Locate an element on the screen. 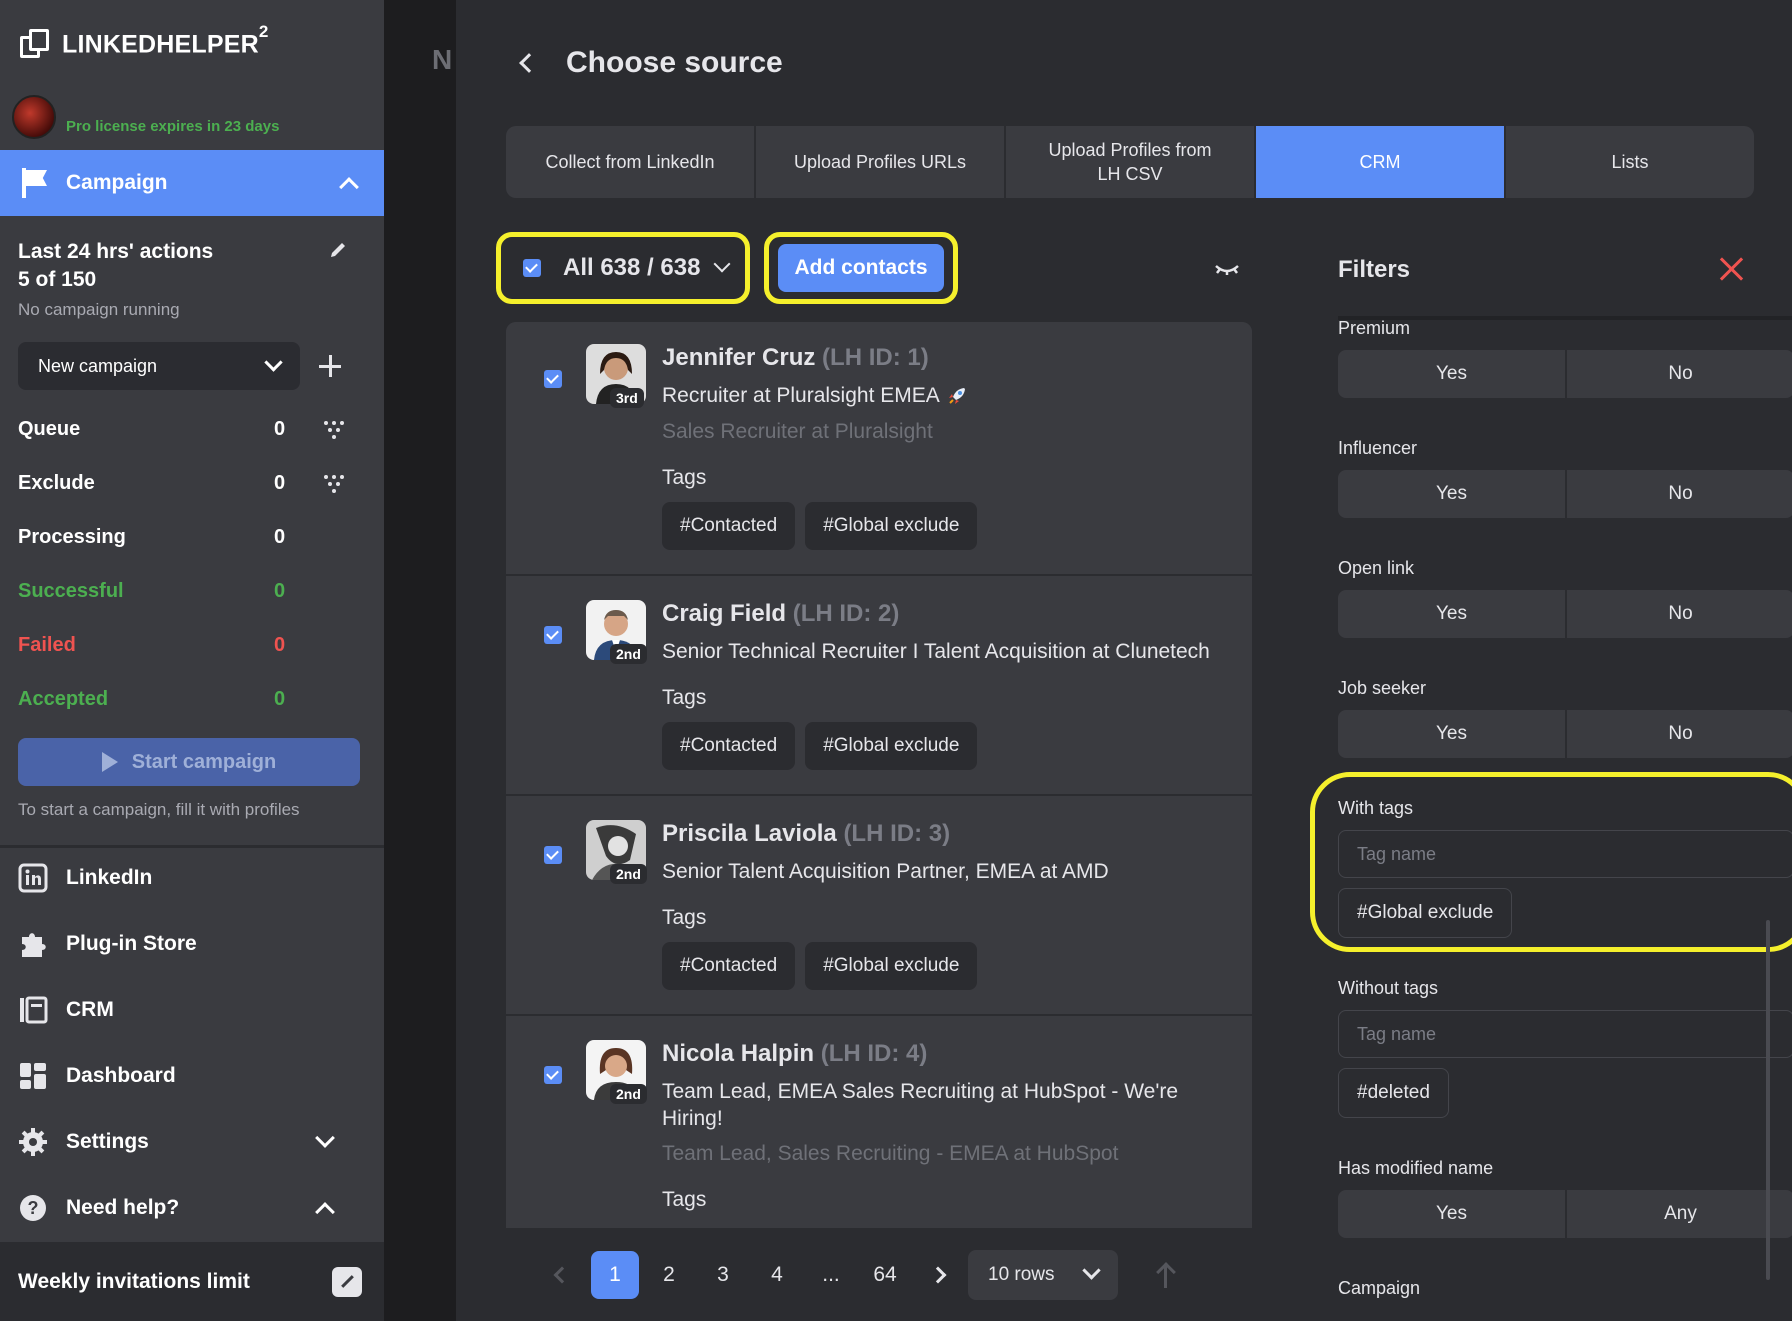 This screenshot has width=1792, height=1321. nav-label: CRM is located at coordinates (90, 1009).